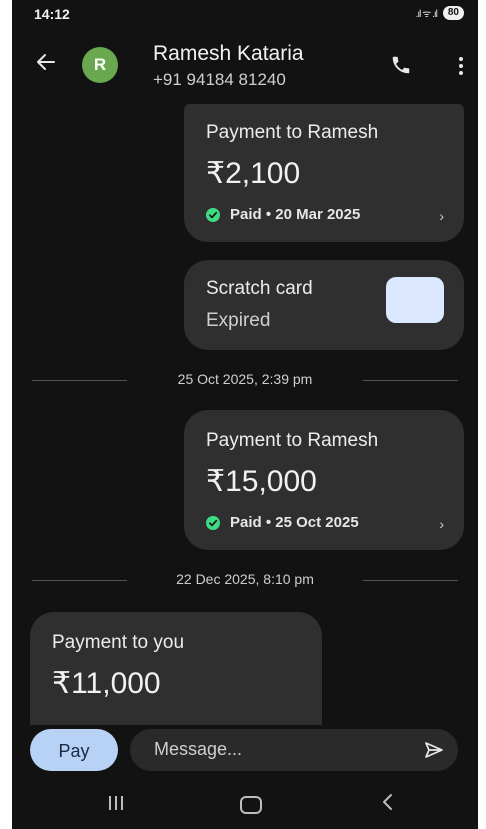 This screenshot has height=829, width=486. I want to click on back-chevron-icon, so click(387, 802).